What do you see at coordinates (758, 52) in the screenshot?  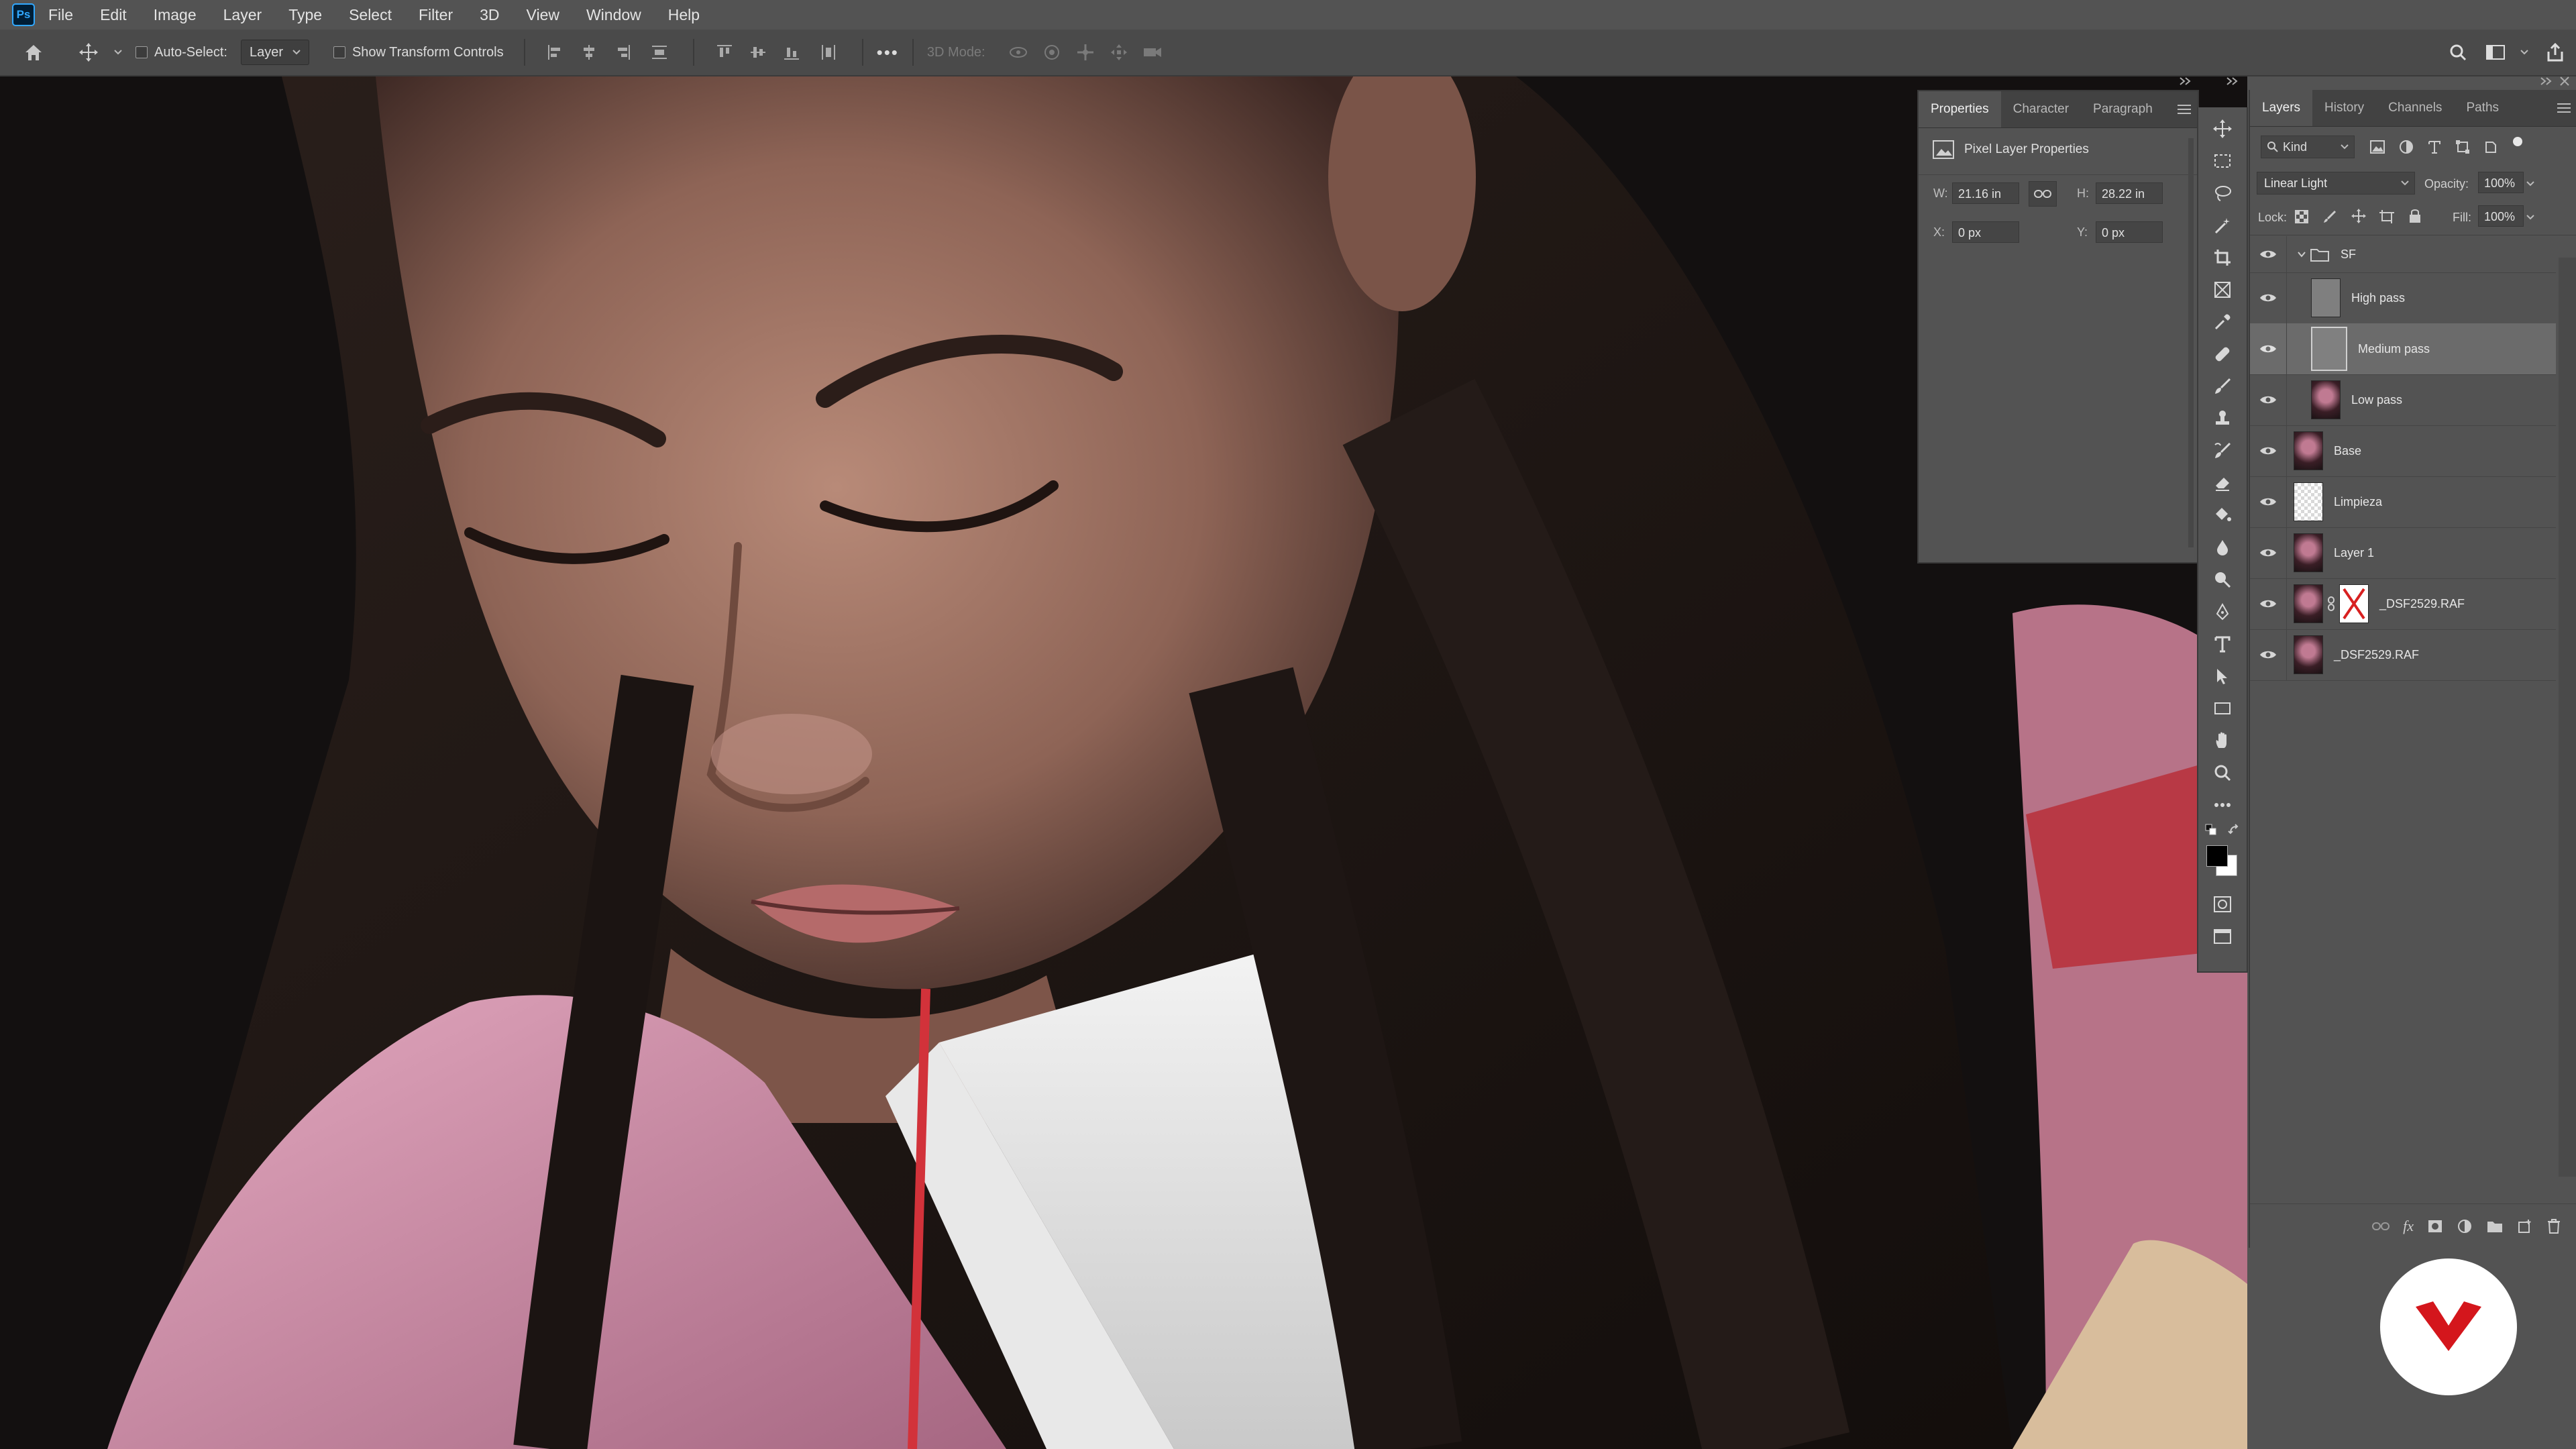 I see `align-vertical-center-icon` at bounding box center [758, 52].